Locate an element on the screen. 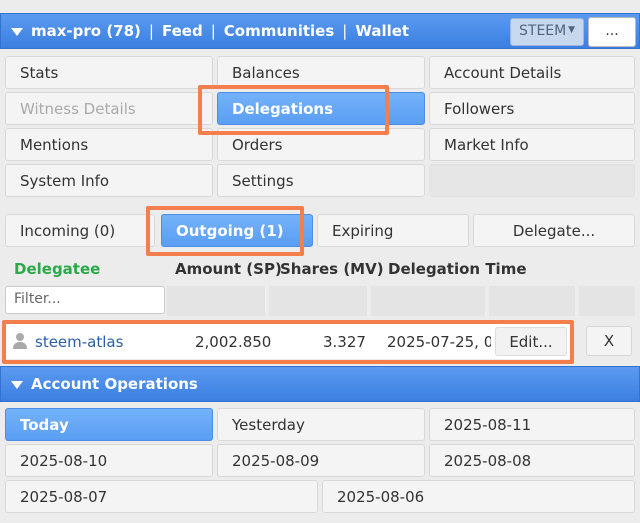 The width and height of the screenshot is (640, 523). account-operations-title: Account Operations is located at coordinates (114, 384).